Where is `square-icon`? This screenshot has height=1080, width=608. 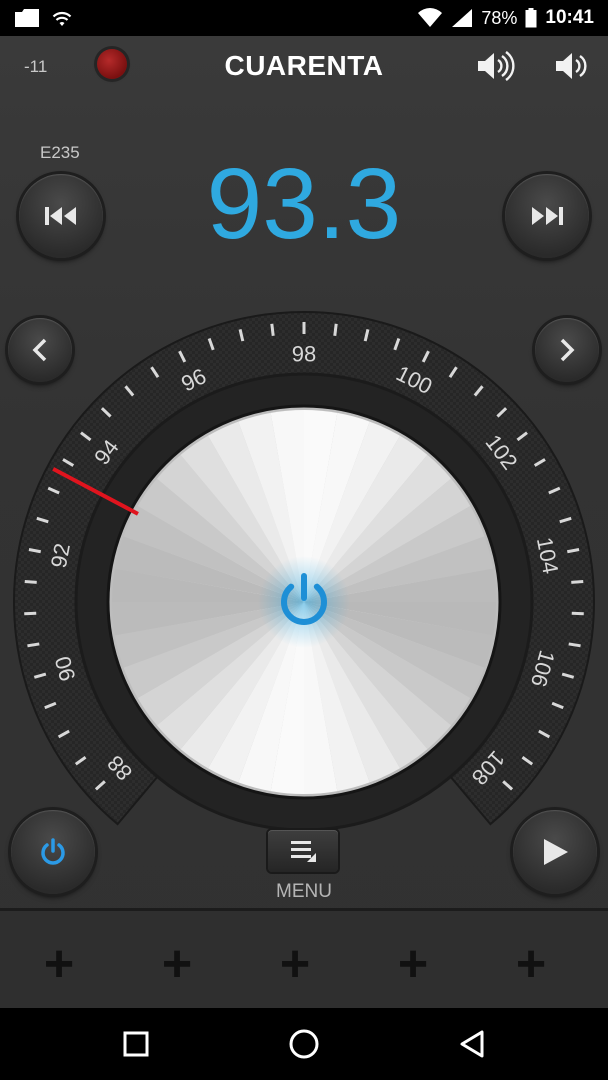 square-icon is located at coordinates (136, 1044).